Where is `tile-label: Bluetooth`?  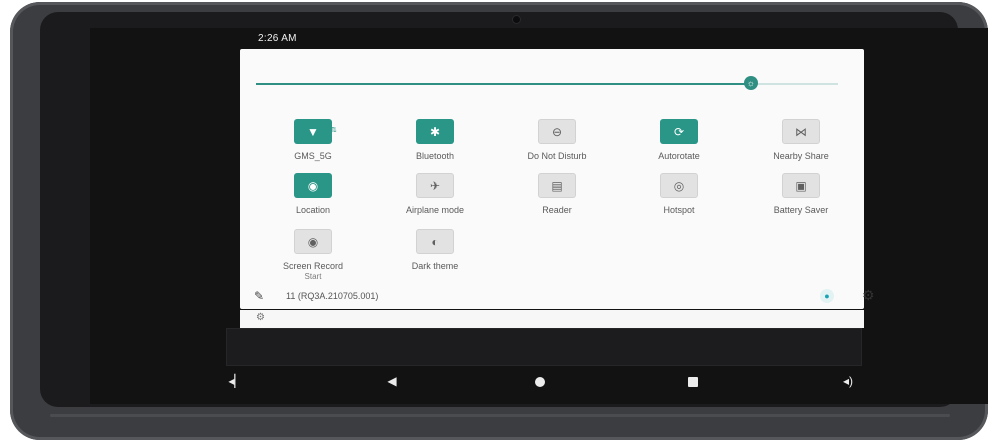
tile-label: Bluetooth is located at coordinates (435, 156).